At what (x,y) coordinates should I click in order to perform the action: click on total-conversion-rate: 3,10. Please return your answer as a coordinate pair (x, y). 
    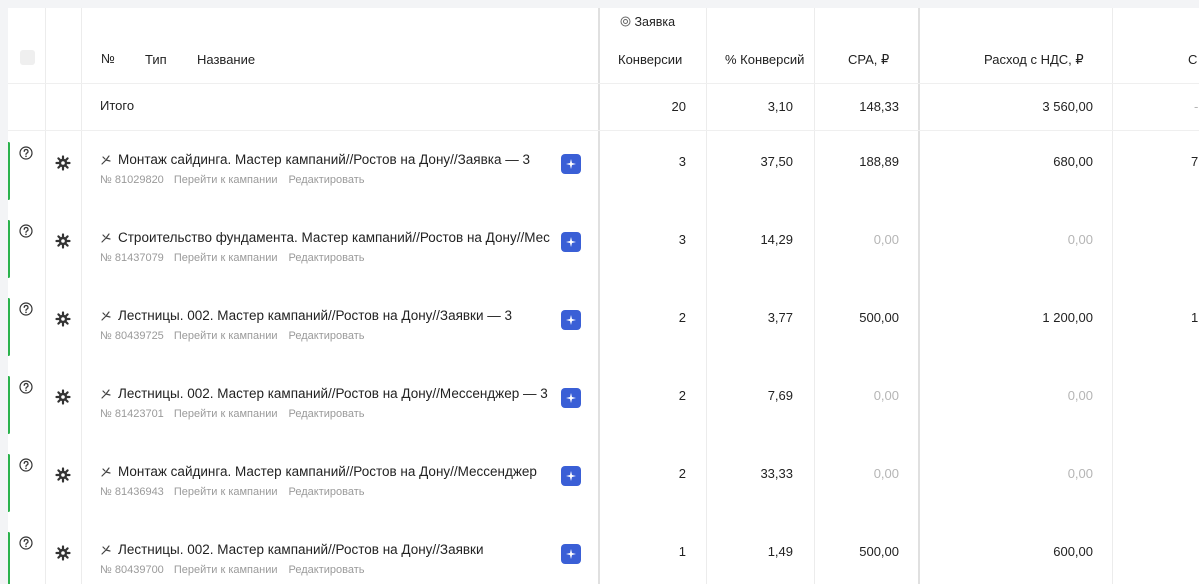
    Looking at the image, I should click on (780, 106).